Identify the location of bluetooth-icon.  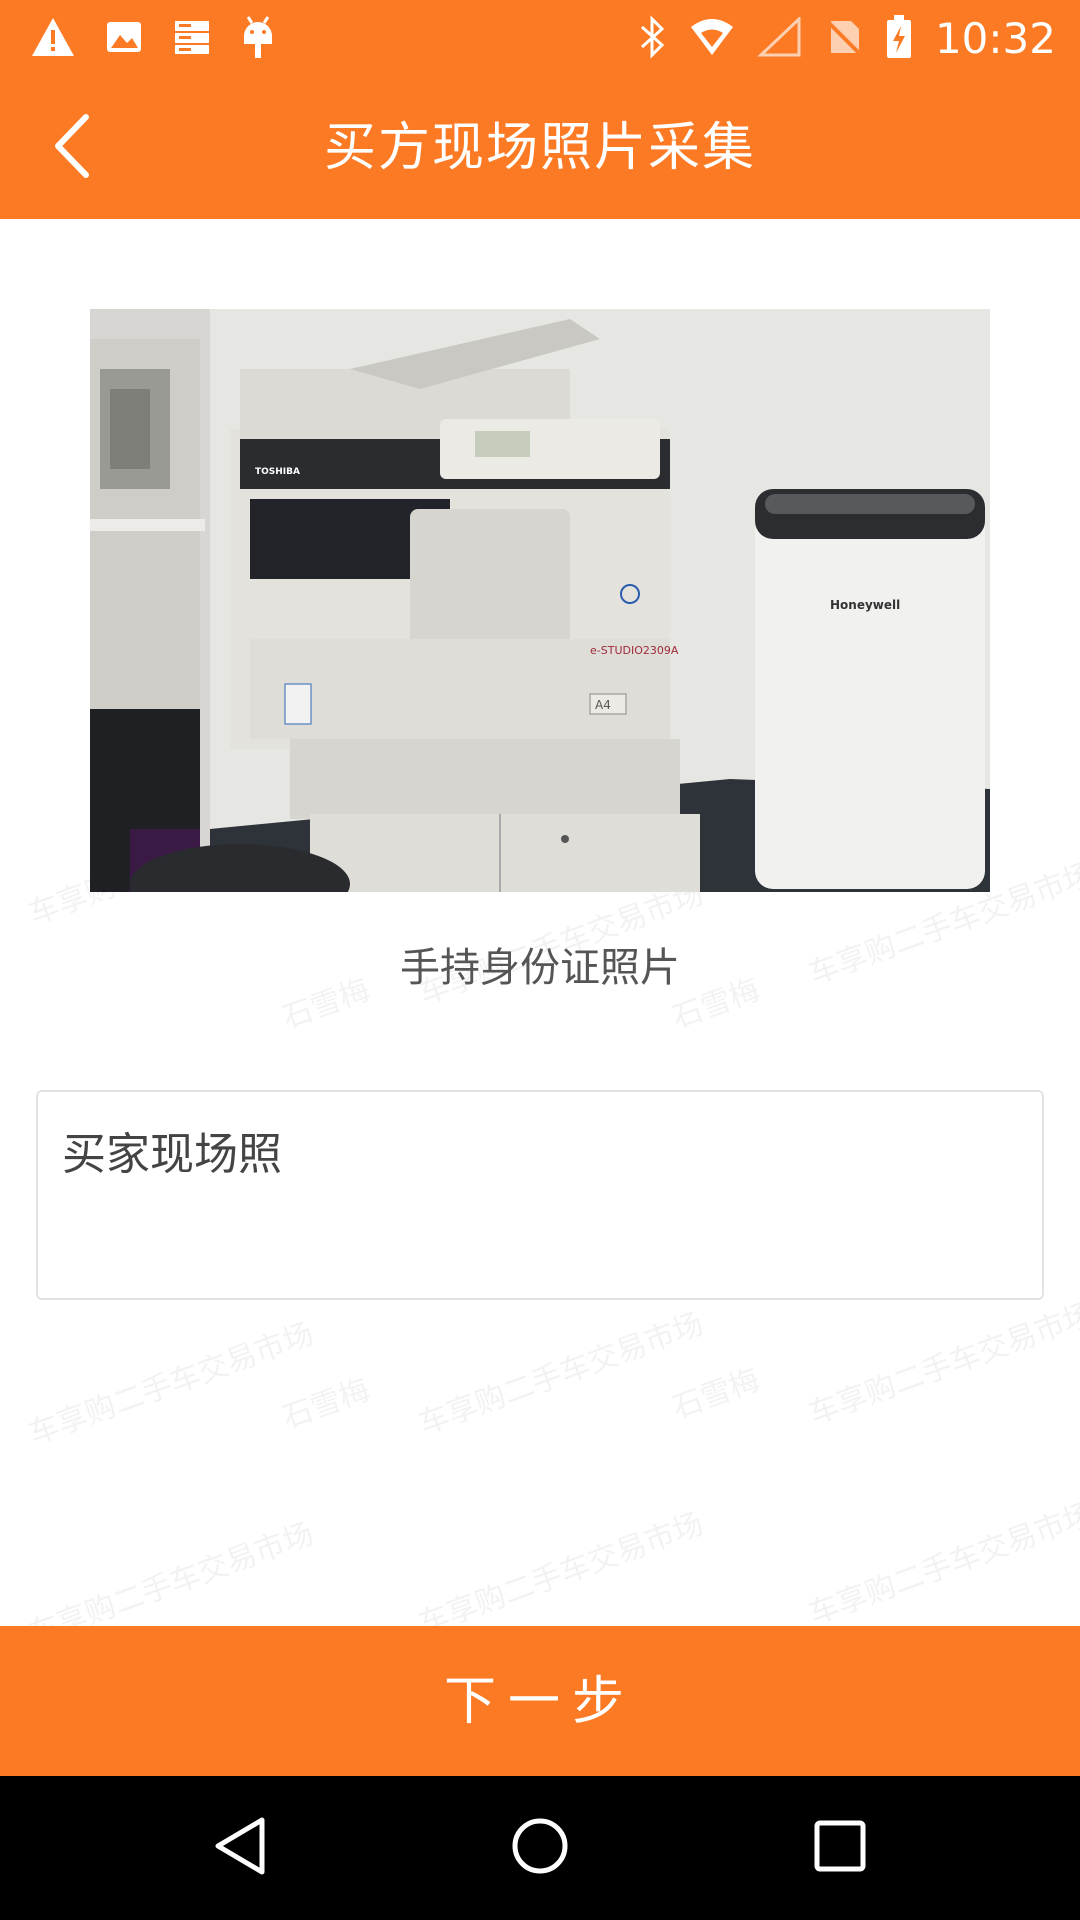
(652, 39).